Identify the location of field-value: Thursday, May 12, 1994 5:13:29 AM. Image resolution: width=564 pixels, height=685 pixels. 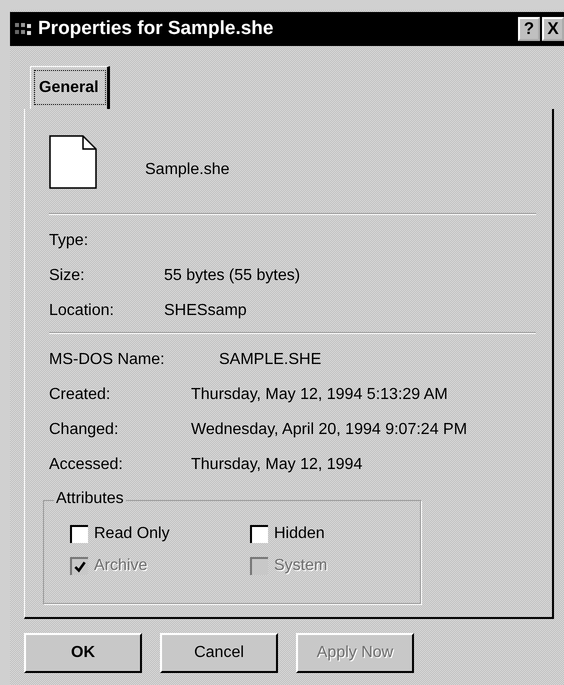
(319, 395).